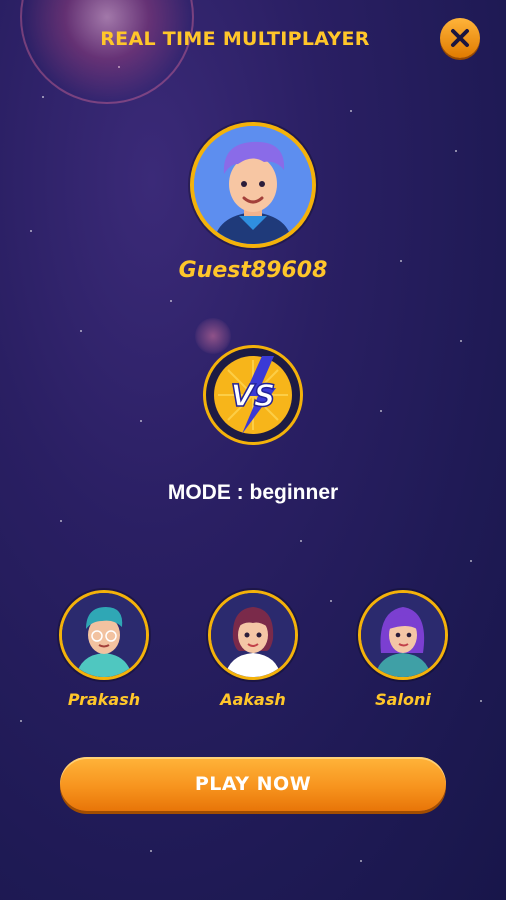  What do you see at coordinates (253, 492) in the screenshot?
I see `mode-label: MODE : beginner` at bounding box center [253, 492].